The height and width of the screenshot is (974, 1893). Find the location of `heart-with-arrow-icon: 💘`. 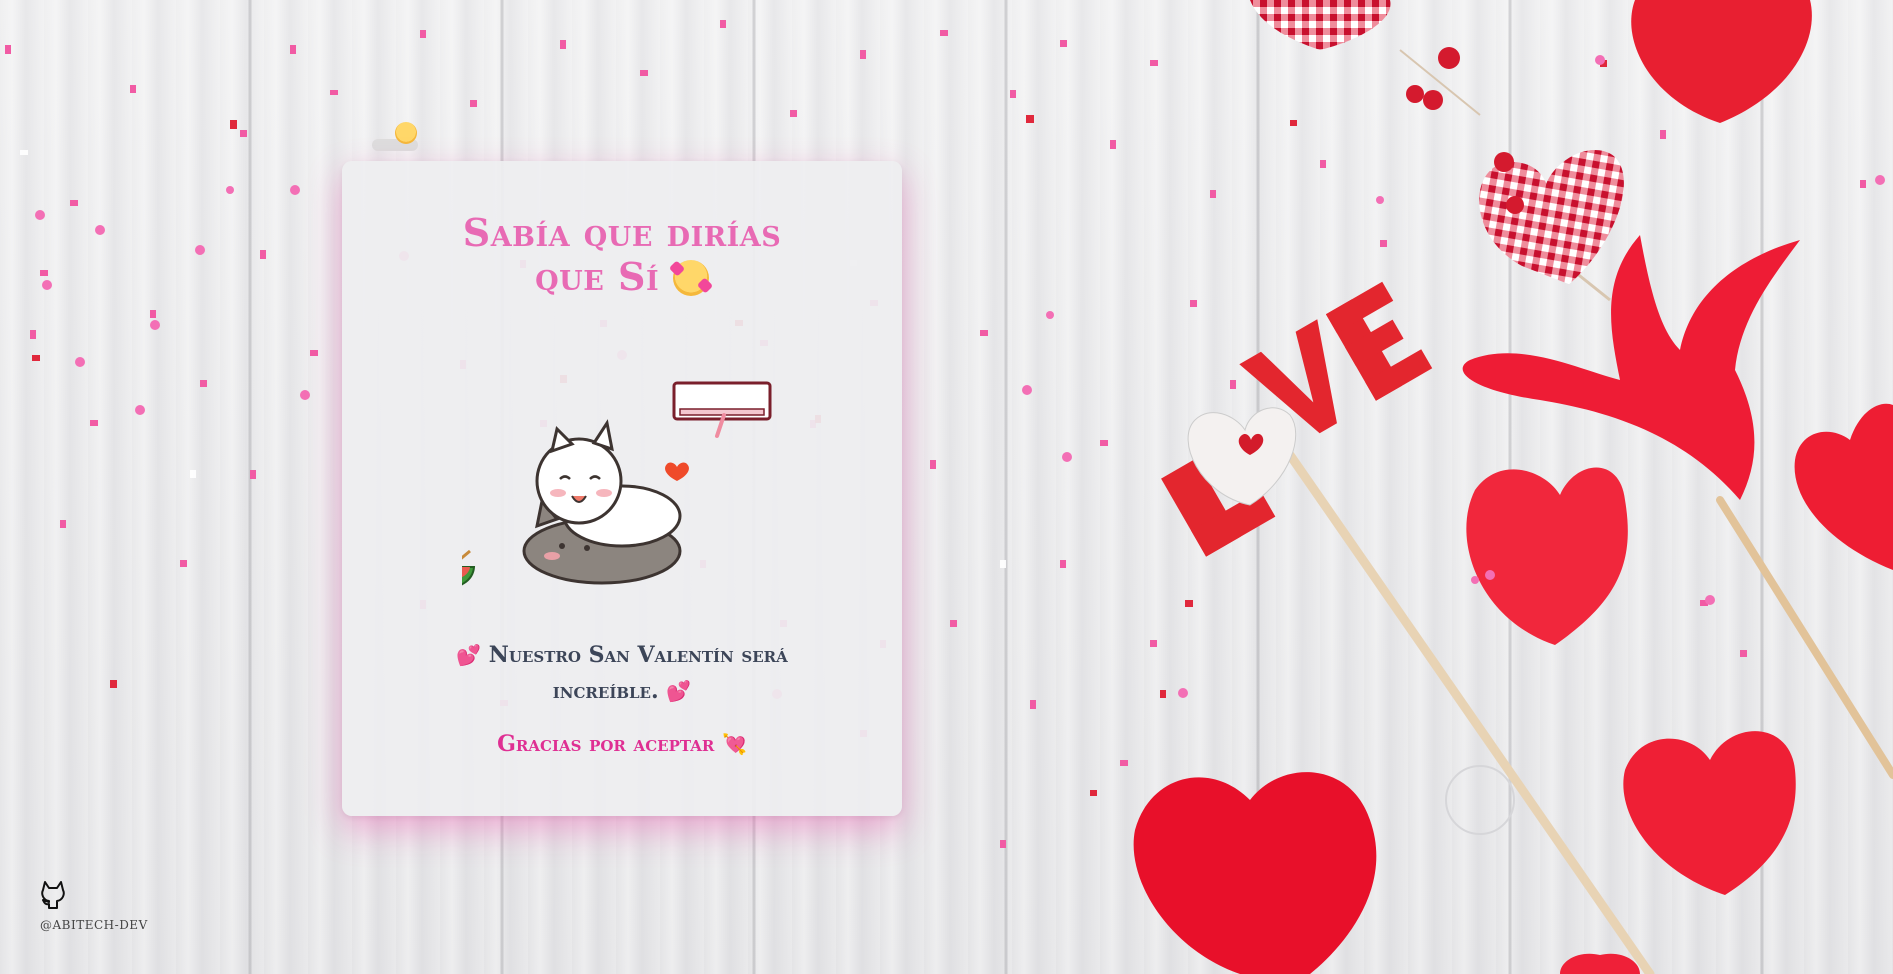

heart-with-arrow-icon: 💘 is located at coordinates (734, 744).